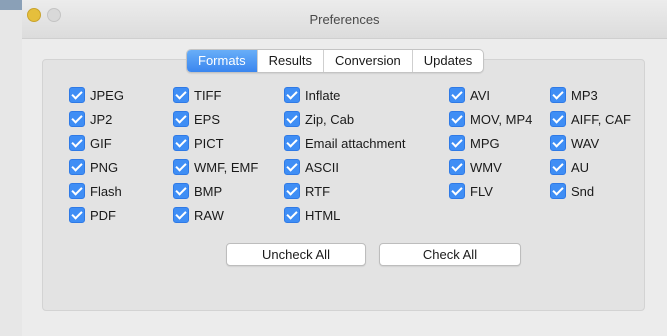 This screenshot has width=667, height=336. I want to click on checkbox-zip-cab: Zip, Cab, so click(319, 119).